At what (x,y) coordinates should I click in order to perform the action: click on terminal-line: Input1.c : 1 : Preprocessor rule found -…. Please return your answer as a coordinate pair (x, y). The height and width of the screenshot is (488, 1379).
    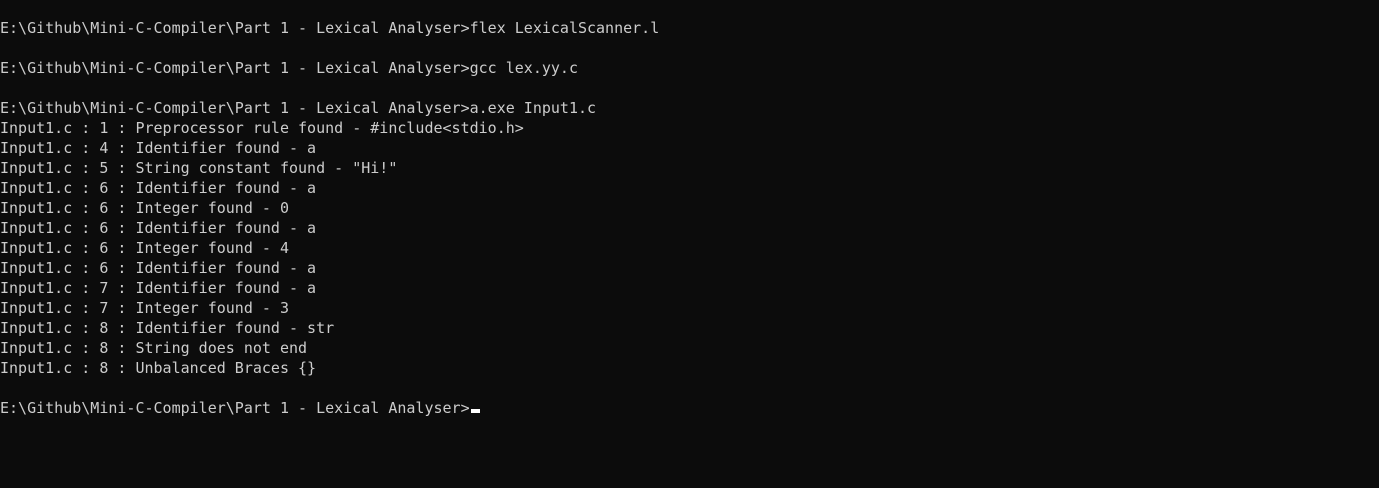
    Looking at the image, I should click on (262, 128).